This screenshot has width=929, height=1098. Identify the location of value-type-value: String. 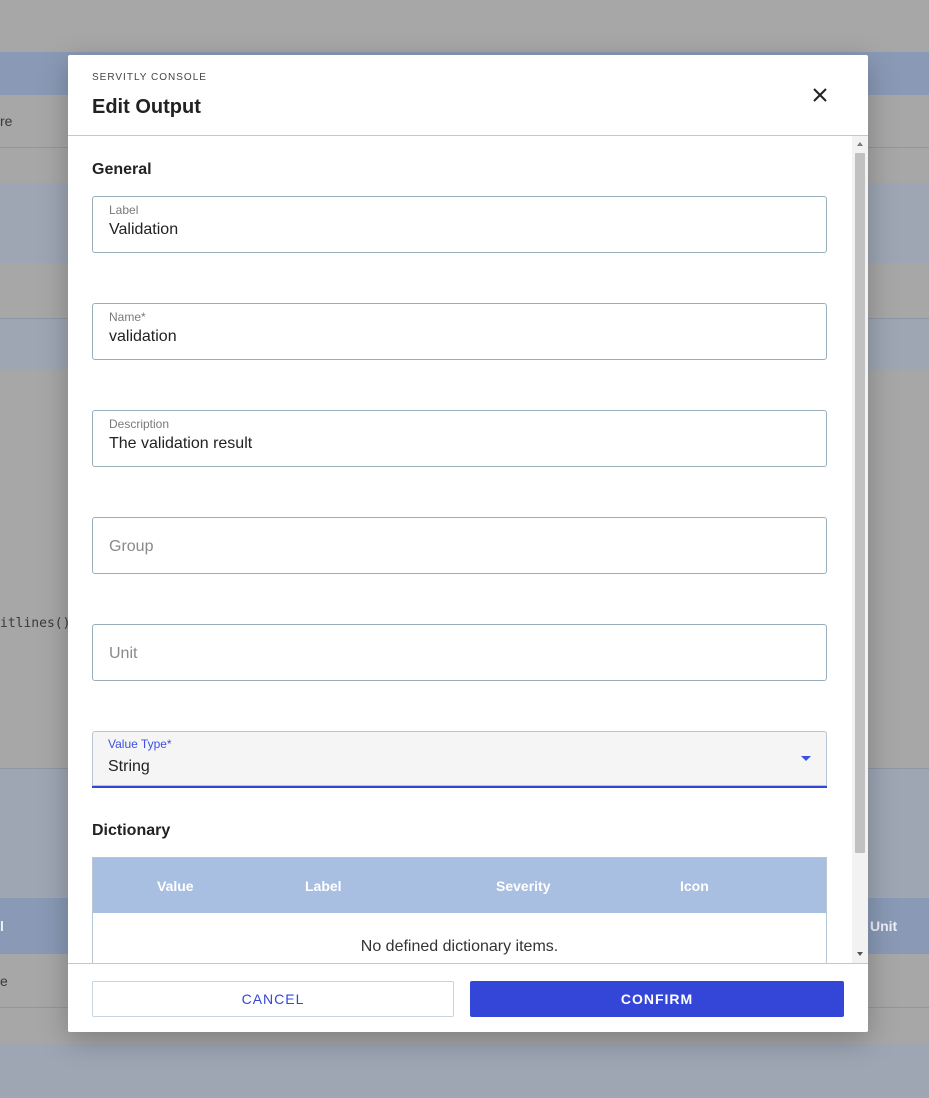
(129, 766).